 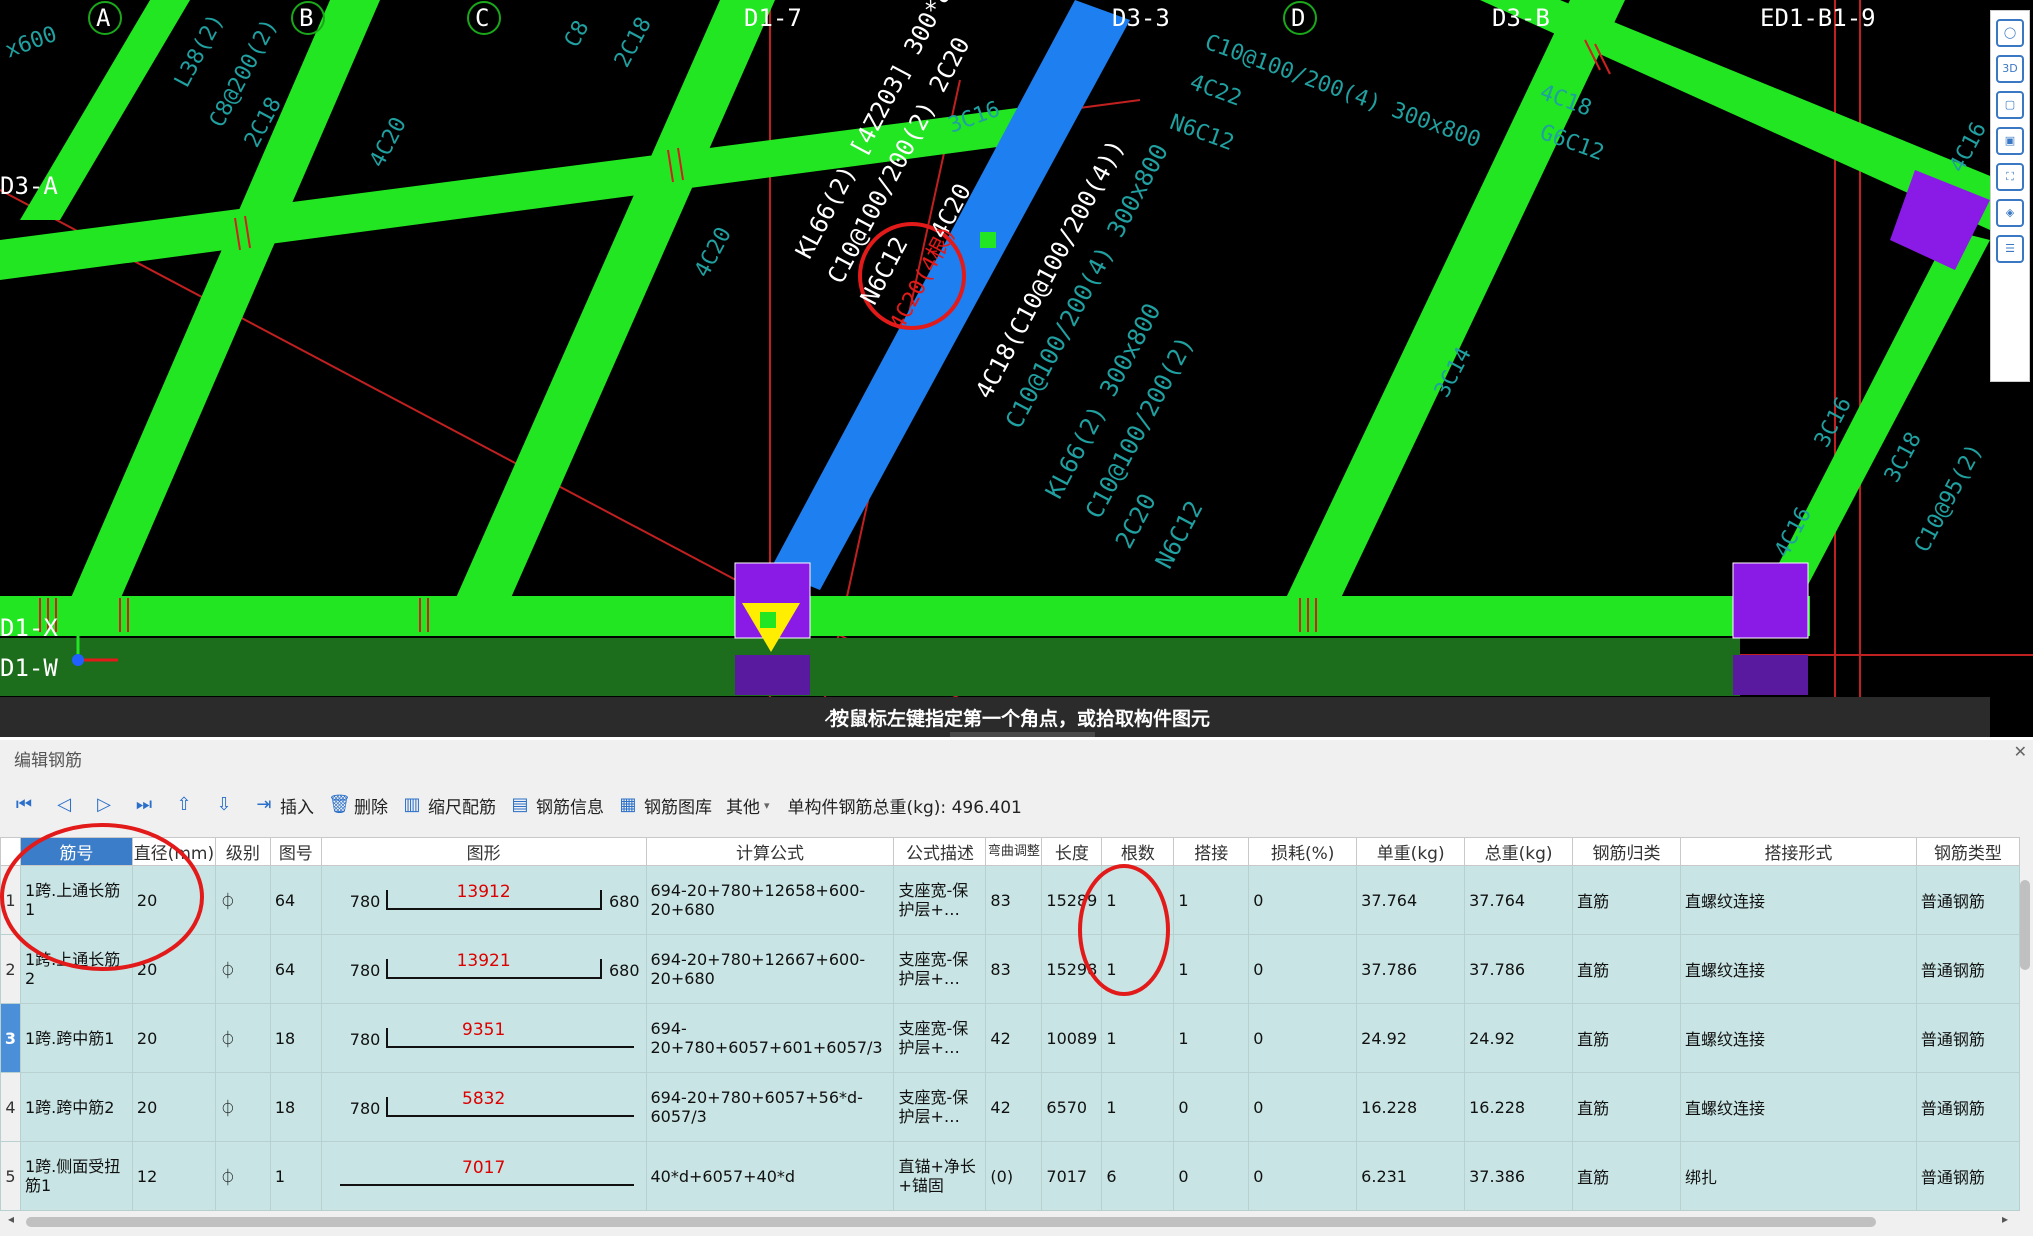 What do you see at coordinates (951, 1222) in the screenshot?
I see `scroll-thumb` at bounding box center [951, 1222].